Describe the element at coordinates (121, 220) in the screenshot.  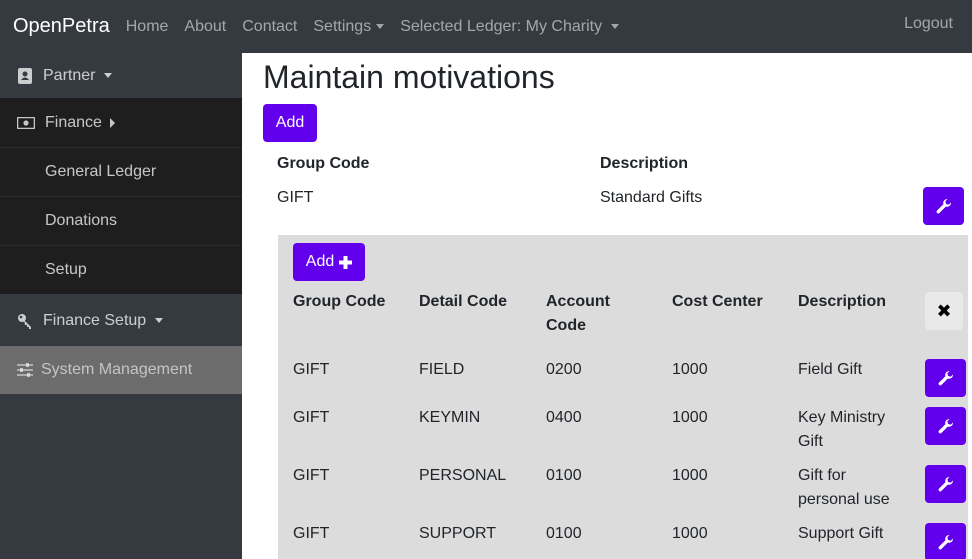
I see `sidebar-item-donations: Donations` at that location.